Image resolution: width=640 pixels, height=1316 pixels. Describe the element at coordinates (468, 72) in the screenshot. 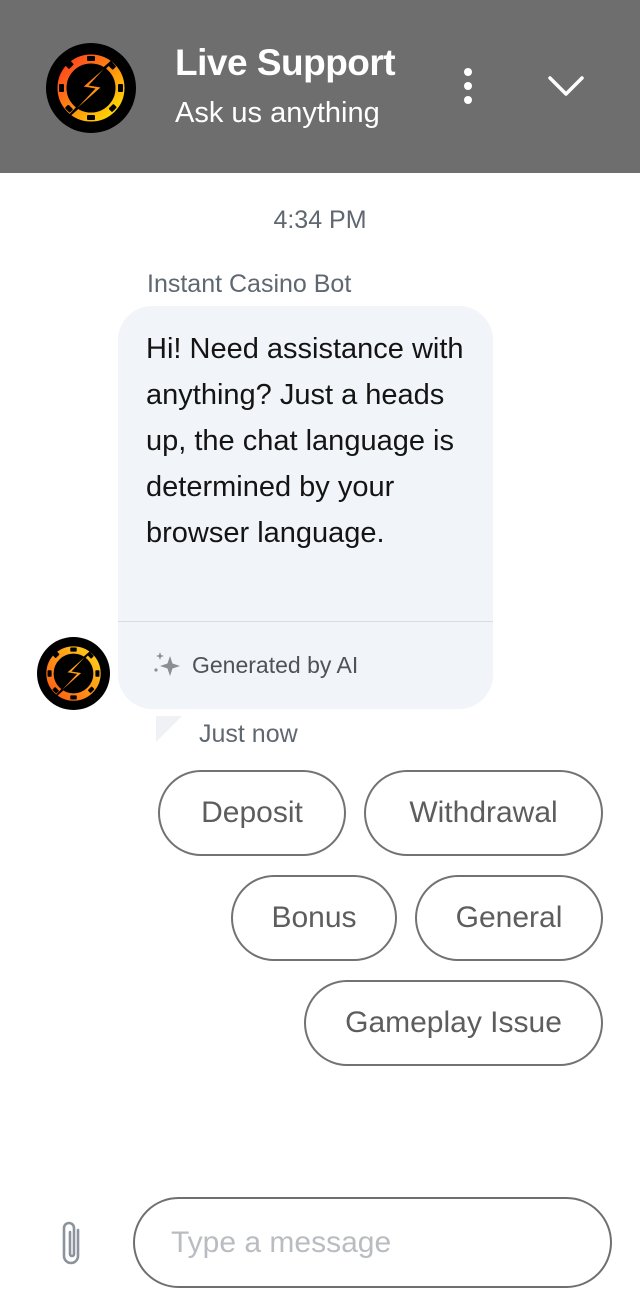

I see `more-vertical-icon` at that location.